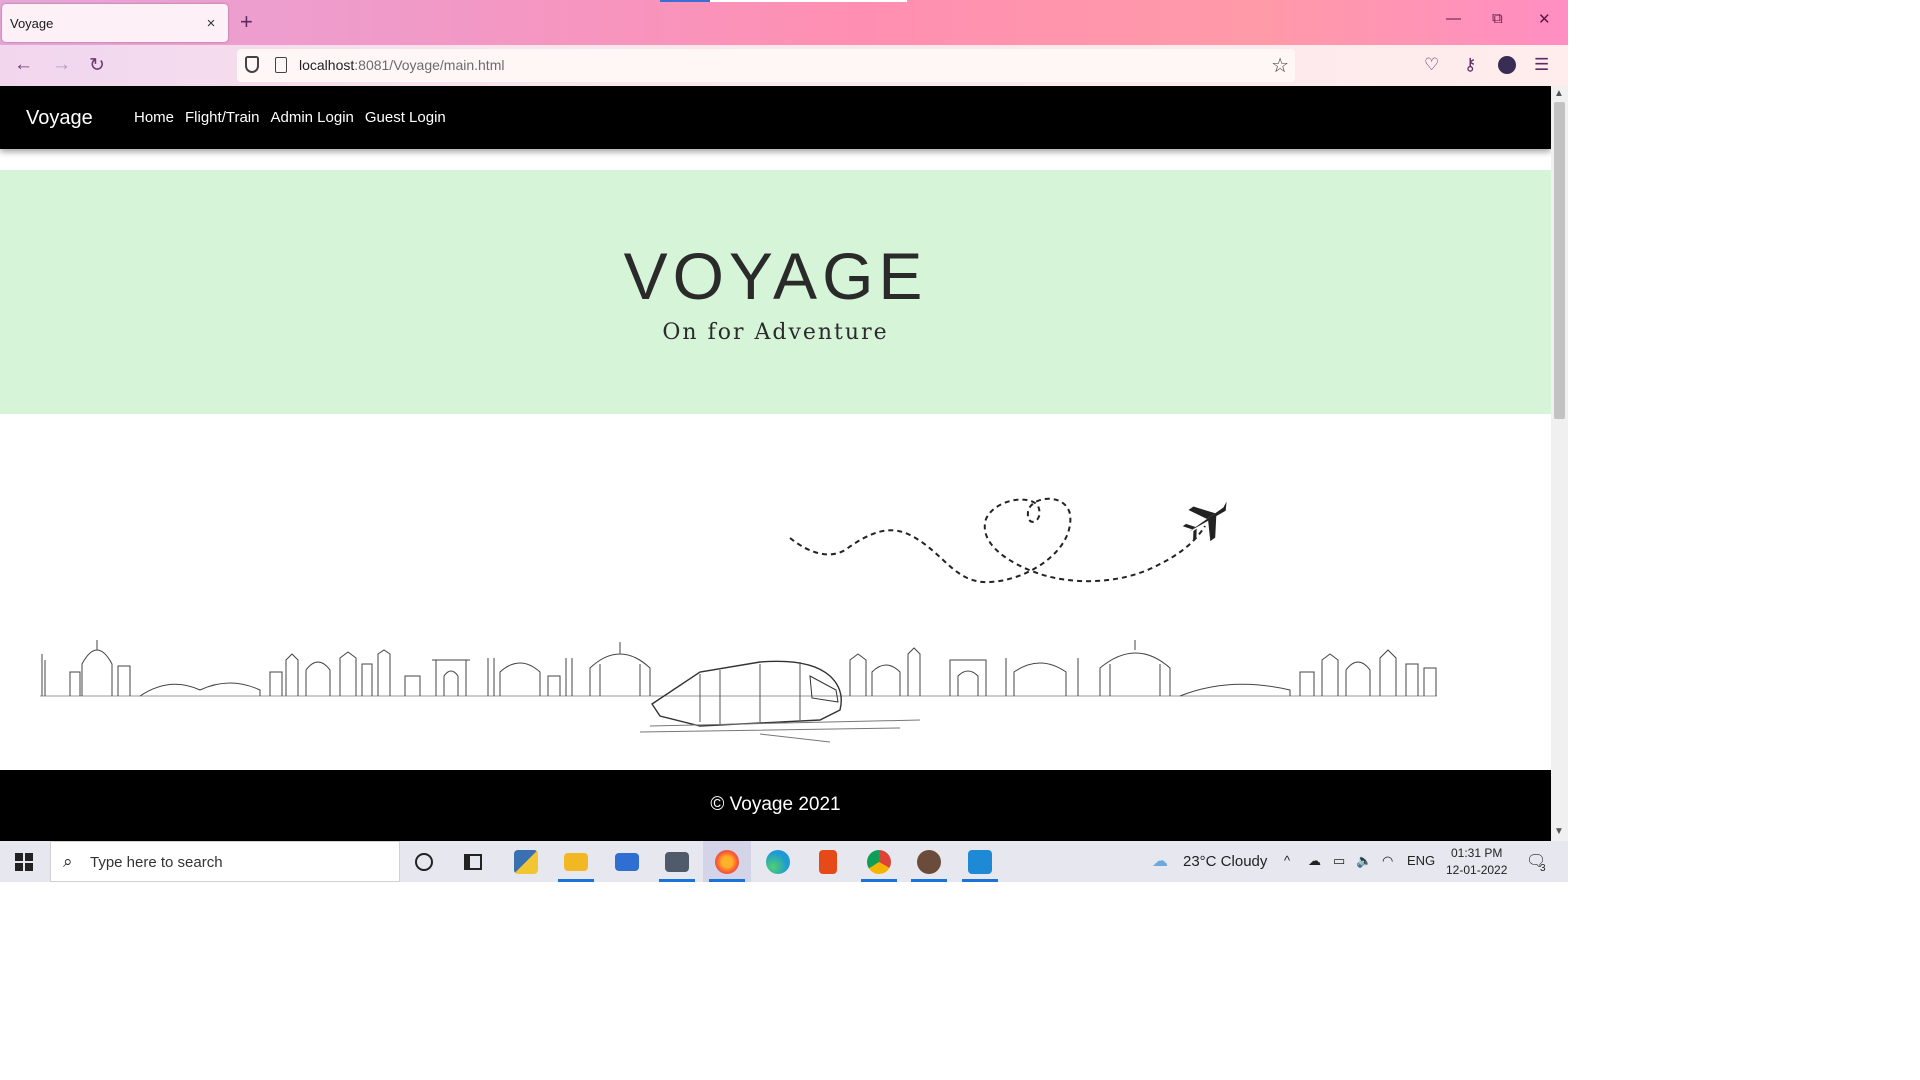 The width and height of the screenshot is (1920, 1080). Describe the element at coordinates (1544, 19) in the screenshot. I see `close-window-icon: ✕` at that location.